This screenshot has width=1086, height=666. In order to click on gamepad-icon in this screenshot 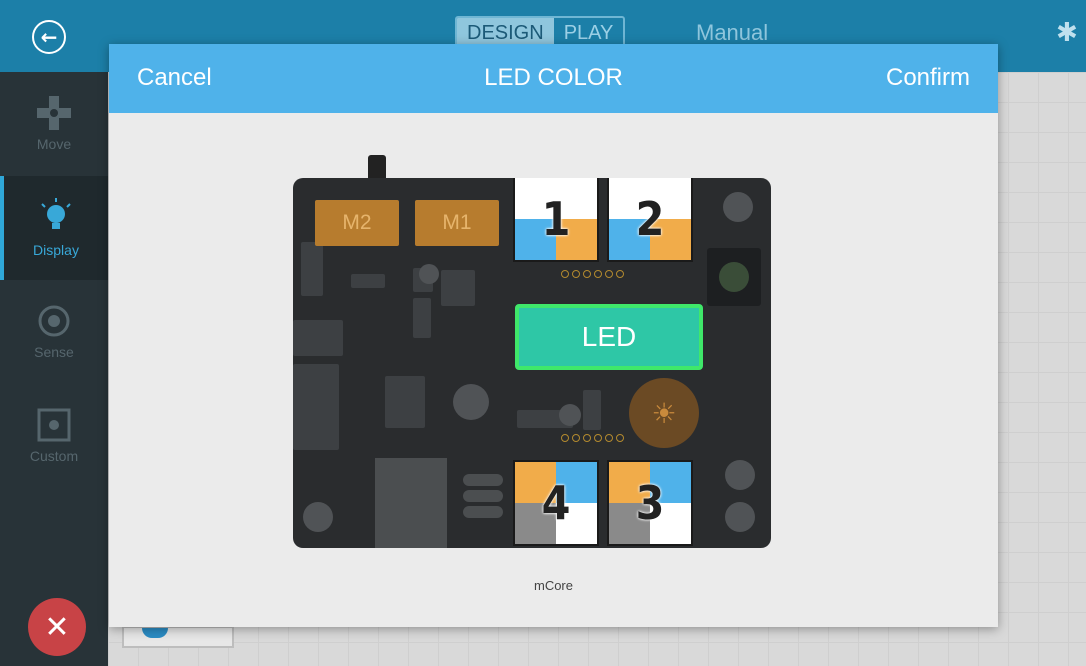, I will do `click(54, 113)`.